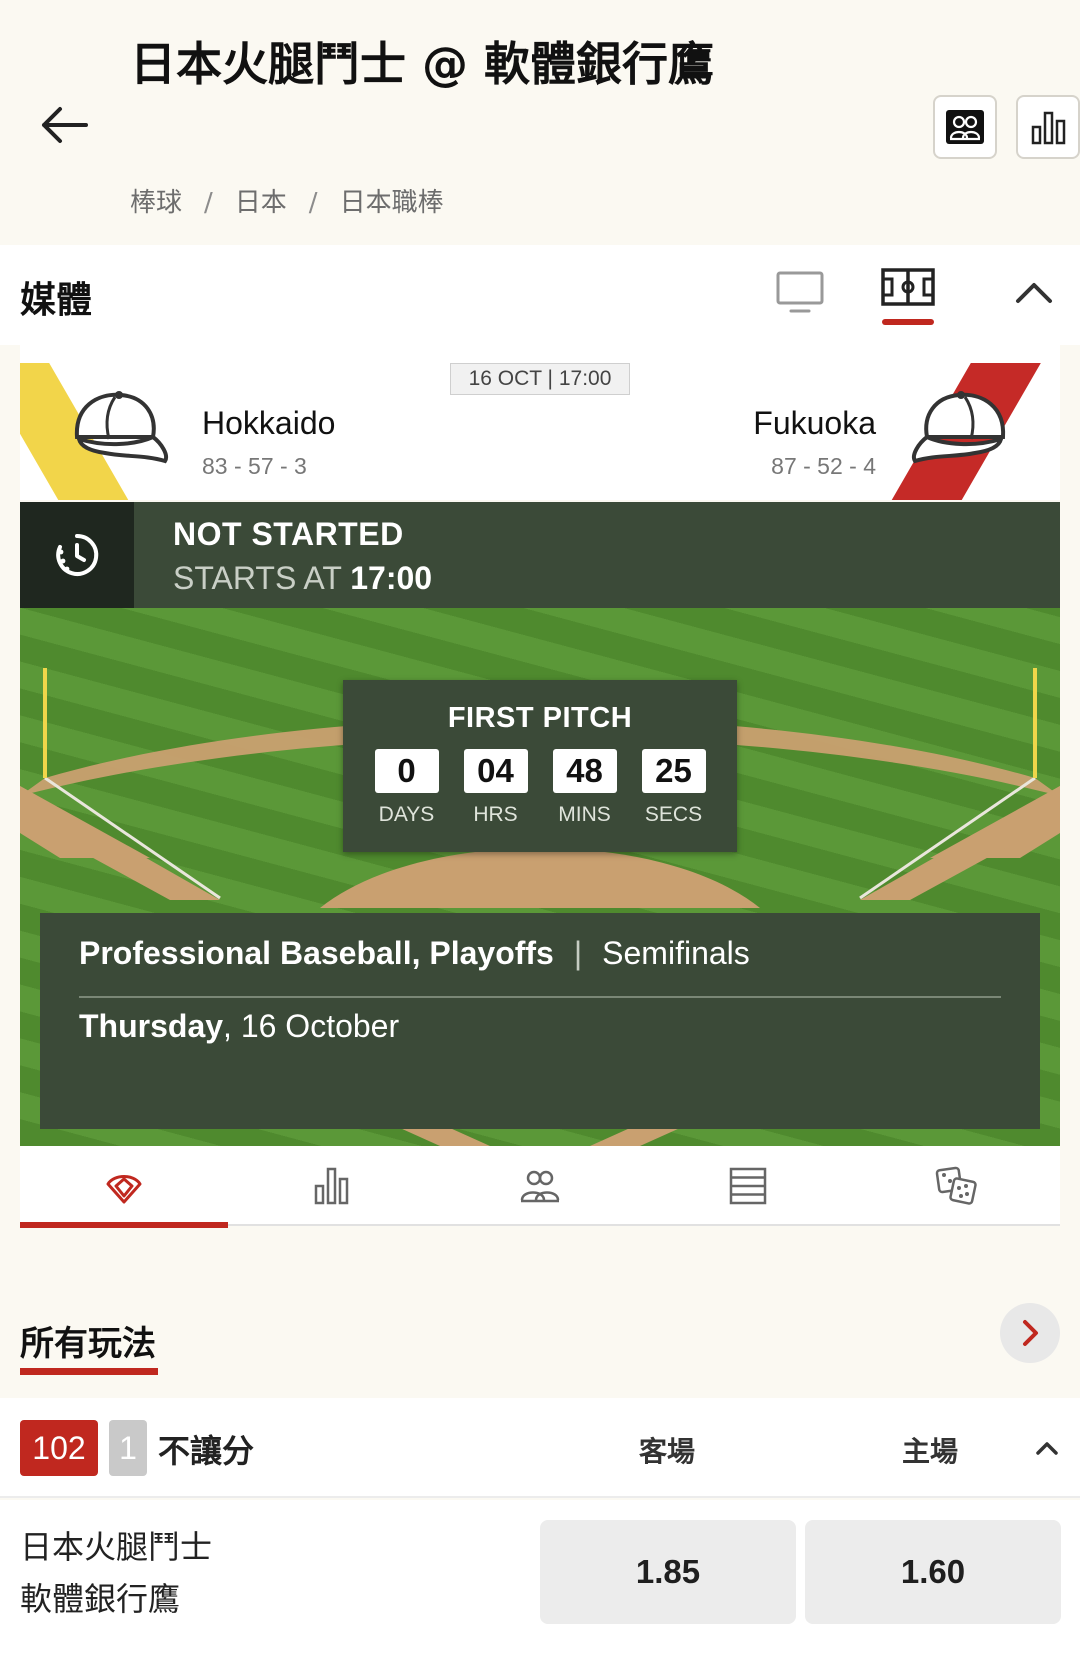  I want to click on match-tabs, so click(540, 1187).